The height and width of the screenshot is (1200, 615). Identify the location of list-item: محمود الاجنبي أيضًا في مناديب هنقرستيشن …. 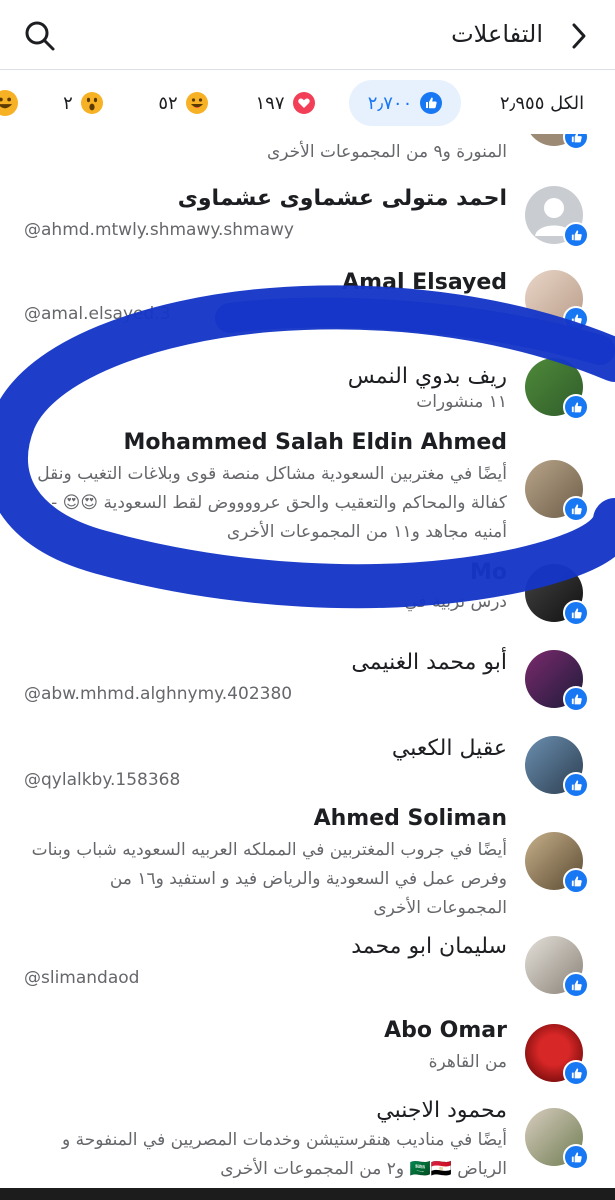
(307, 1148).